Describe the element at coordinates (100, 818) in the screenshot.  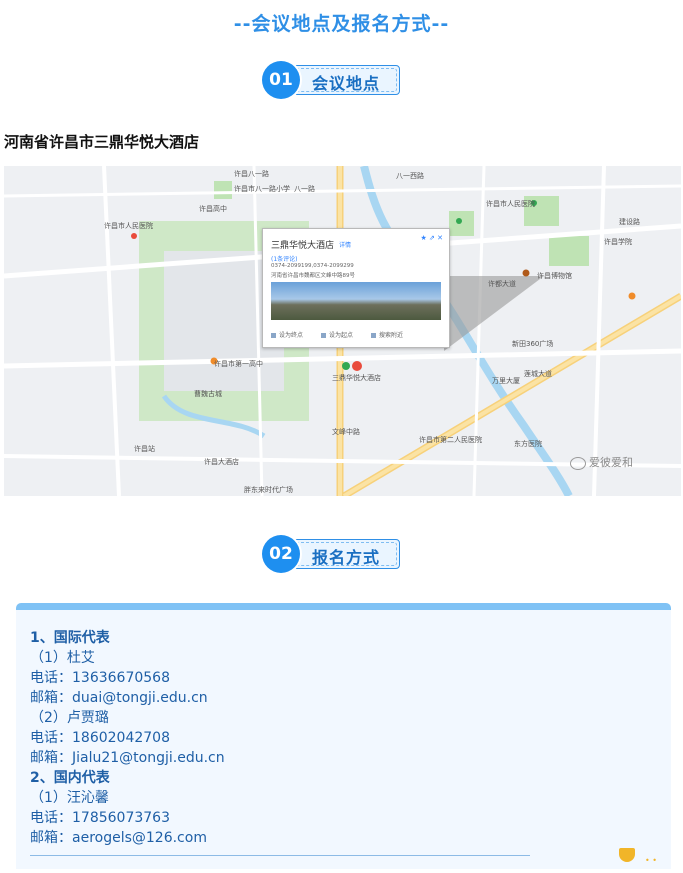
I see `contact-line: 电话：17856073763` at that location.